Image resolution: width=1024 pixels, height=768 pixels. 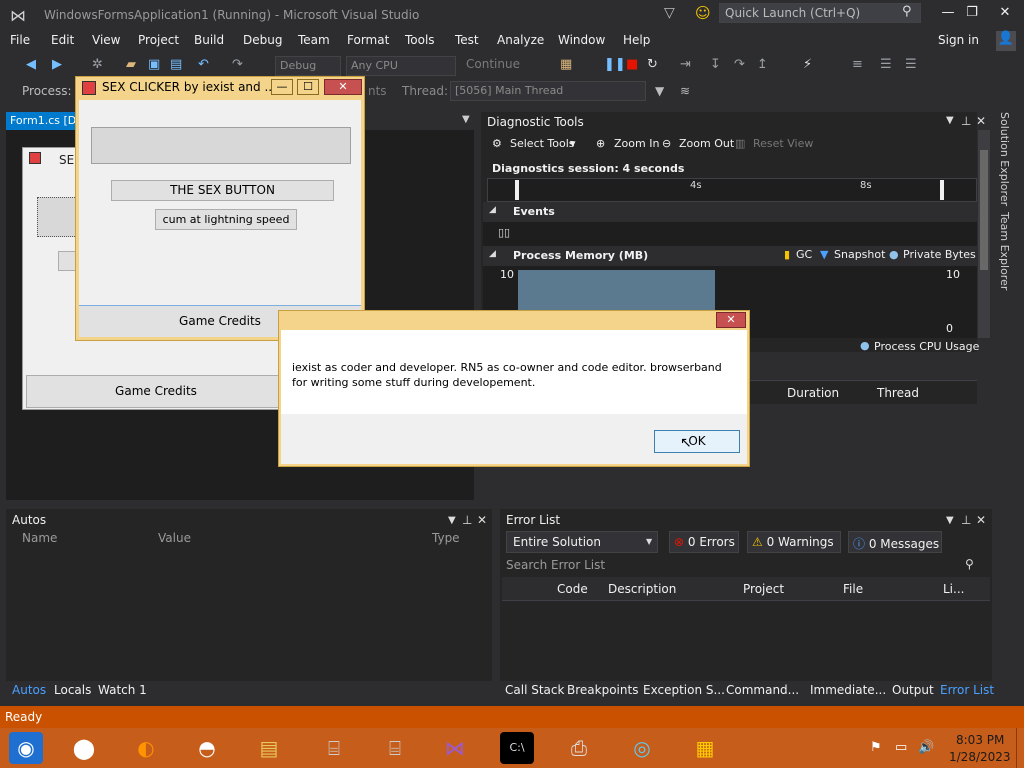 What do you see at coordinates (958, 40) in the screenshot?
I see `sign-in-link: Sign in` at bounding box center [958, 40].